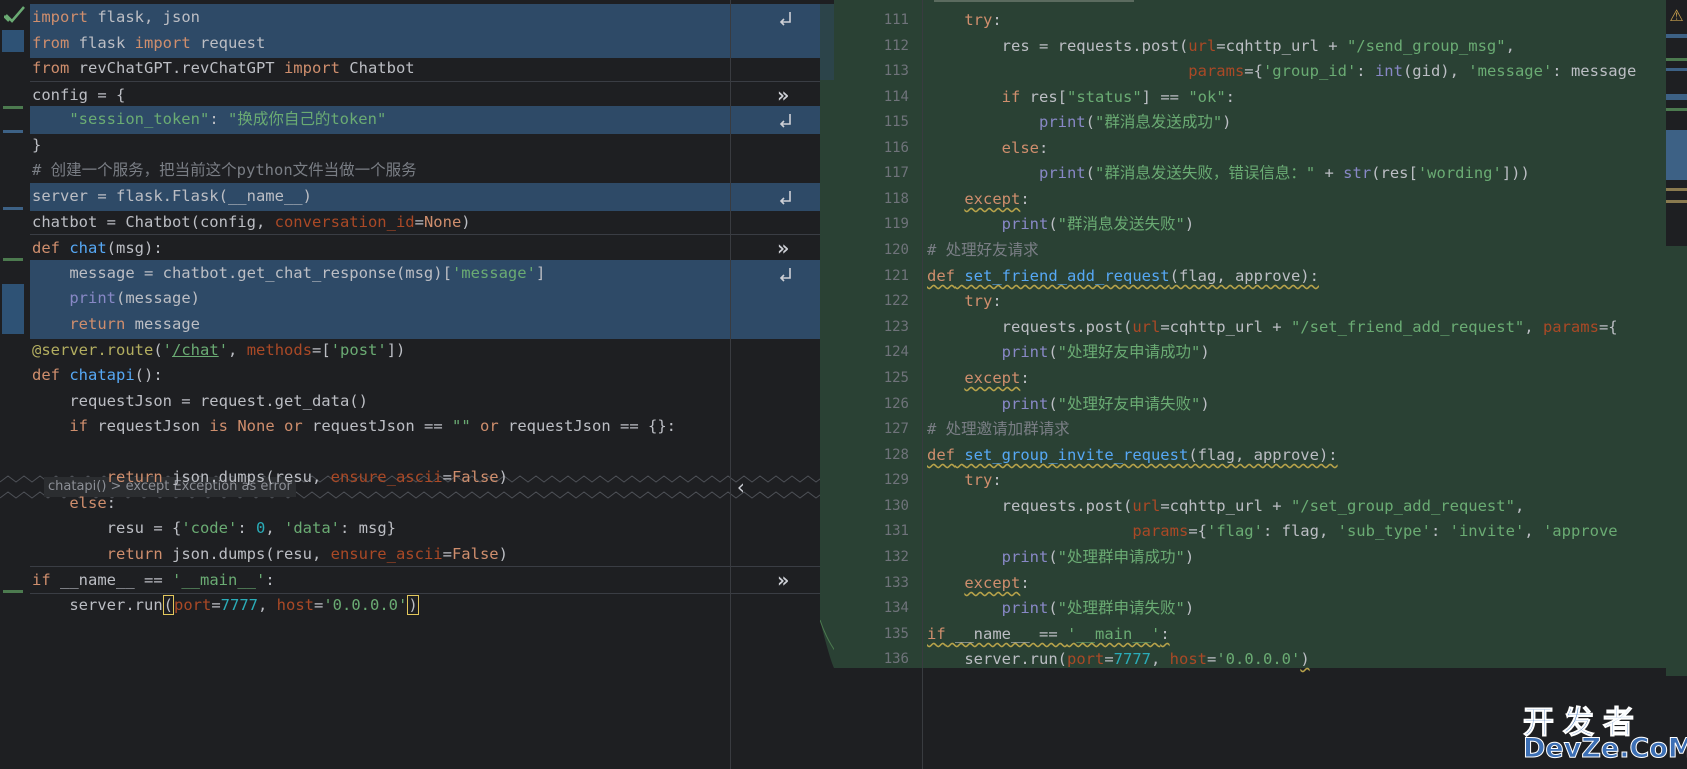 The width and height of the screenshot is (1687, 769). Describe the element at coordinates (440, 44) in the screenshot. I see `code-line: from flask import request 2` at that location.